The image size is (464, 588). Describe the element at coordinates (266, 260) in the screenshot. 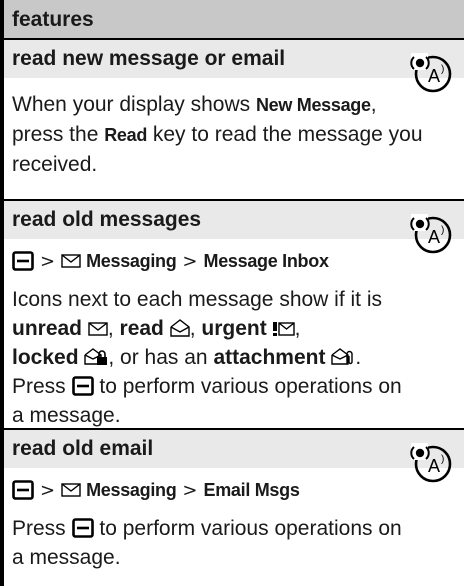

I see `path-item-message-inbox: Message Inbox` at that location.